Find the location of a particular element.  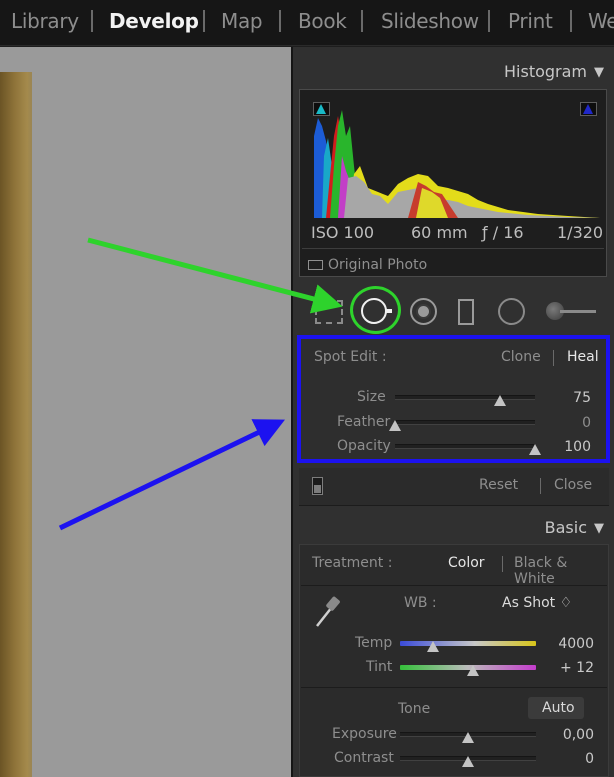

contrast-slider-thumb is located at coordinates (468, 761).